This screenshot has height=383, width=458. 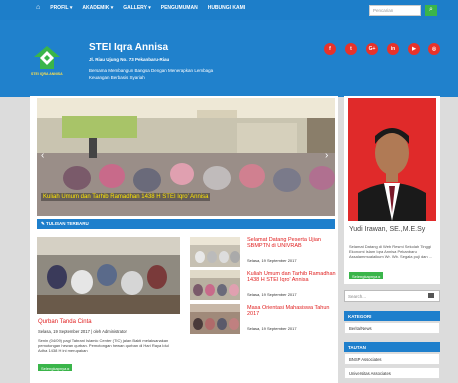 I want to click on site-address: Jl. Riau Ujung No. 73 Pekanbaru-Riau, so click(x=129, y=59).